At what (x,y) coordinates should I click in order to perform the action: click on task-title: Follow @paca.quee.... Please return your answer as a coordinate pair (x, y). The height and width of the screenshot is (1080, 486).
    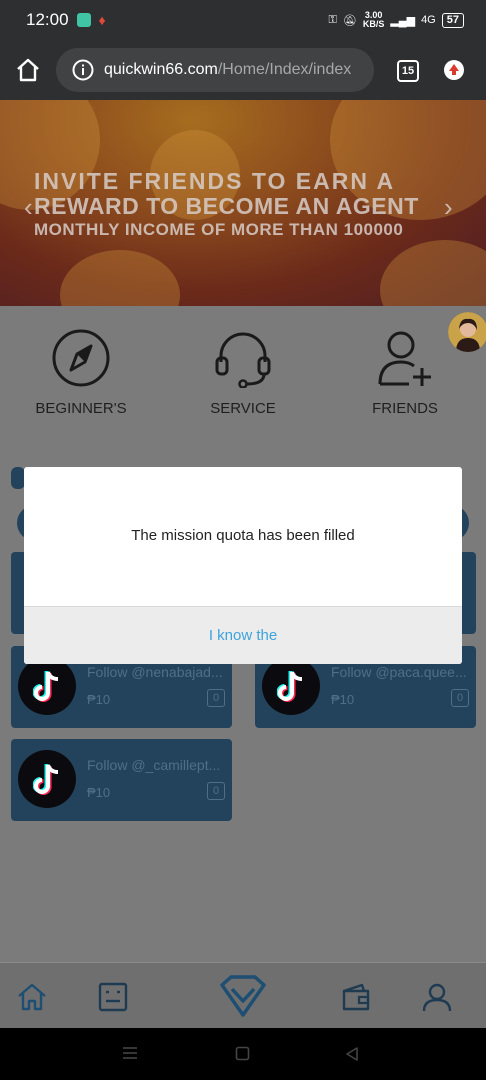
    Looking at the image, I should click on (399, 672).